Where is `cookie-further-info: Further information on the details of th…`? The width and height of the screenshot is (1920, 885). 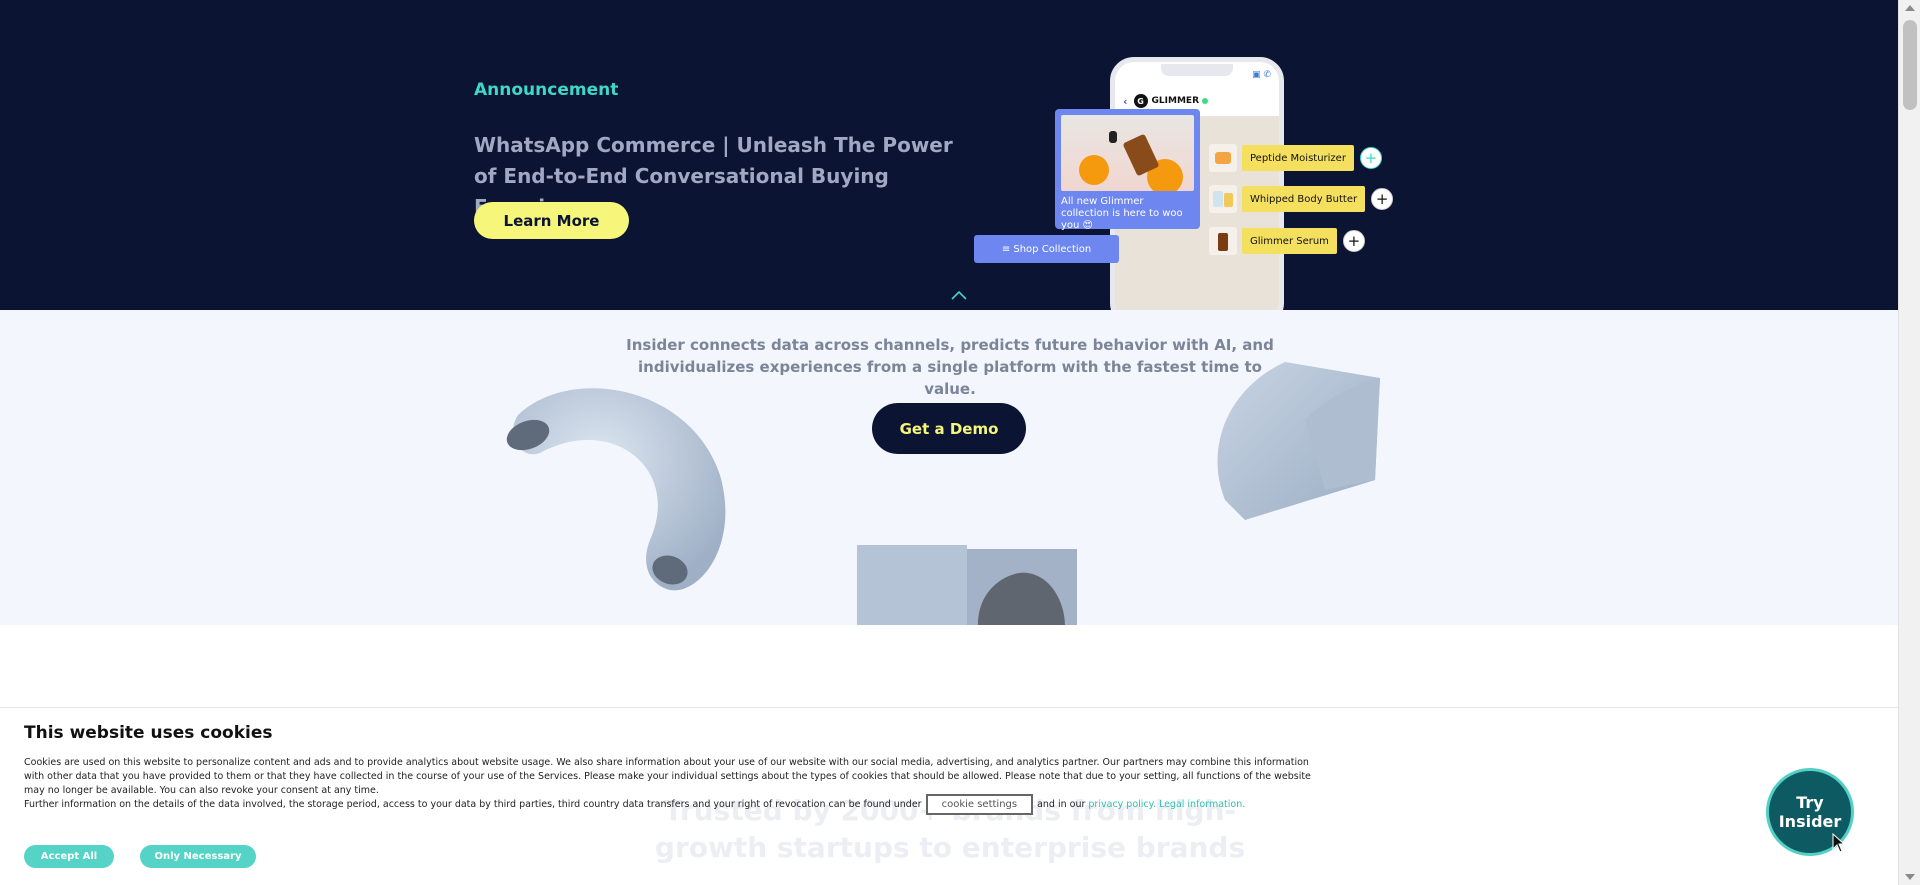
cookie-further-info: Further information on the details of th… is located at coordinates (634, 804).